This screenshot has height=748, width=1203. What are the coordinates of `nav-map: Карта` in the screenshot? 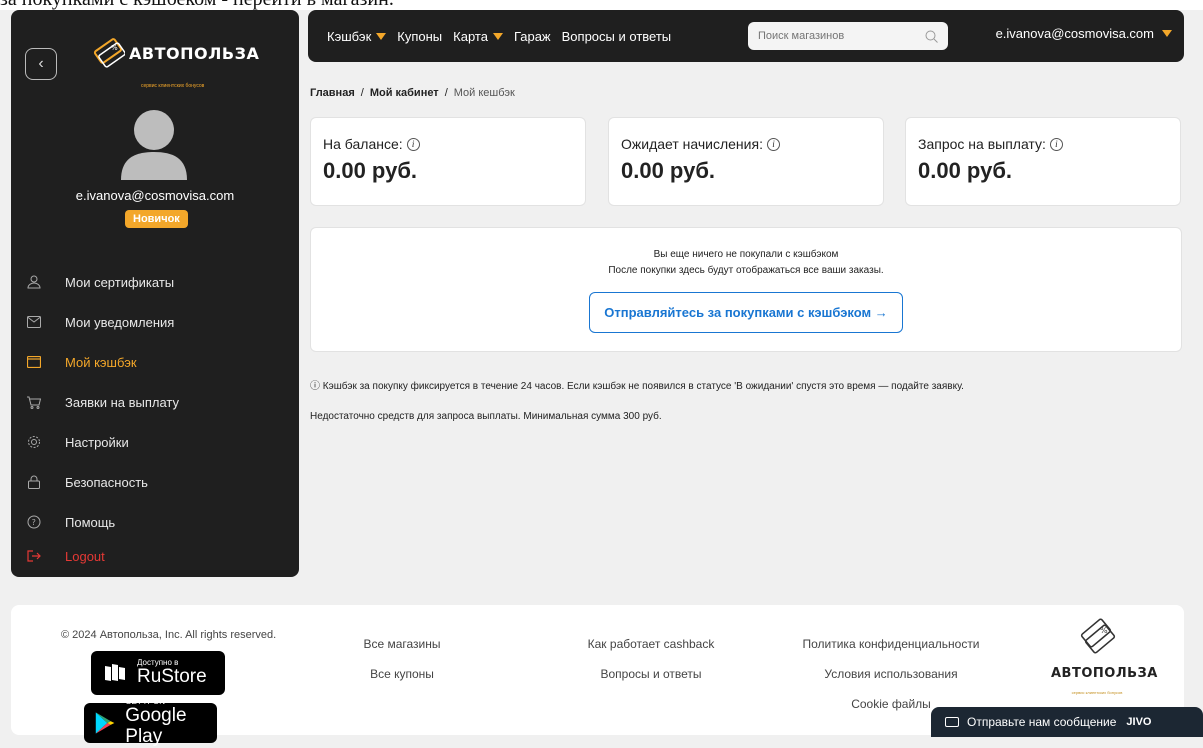 It's located at (478, 36).